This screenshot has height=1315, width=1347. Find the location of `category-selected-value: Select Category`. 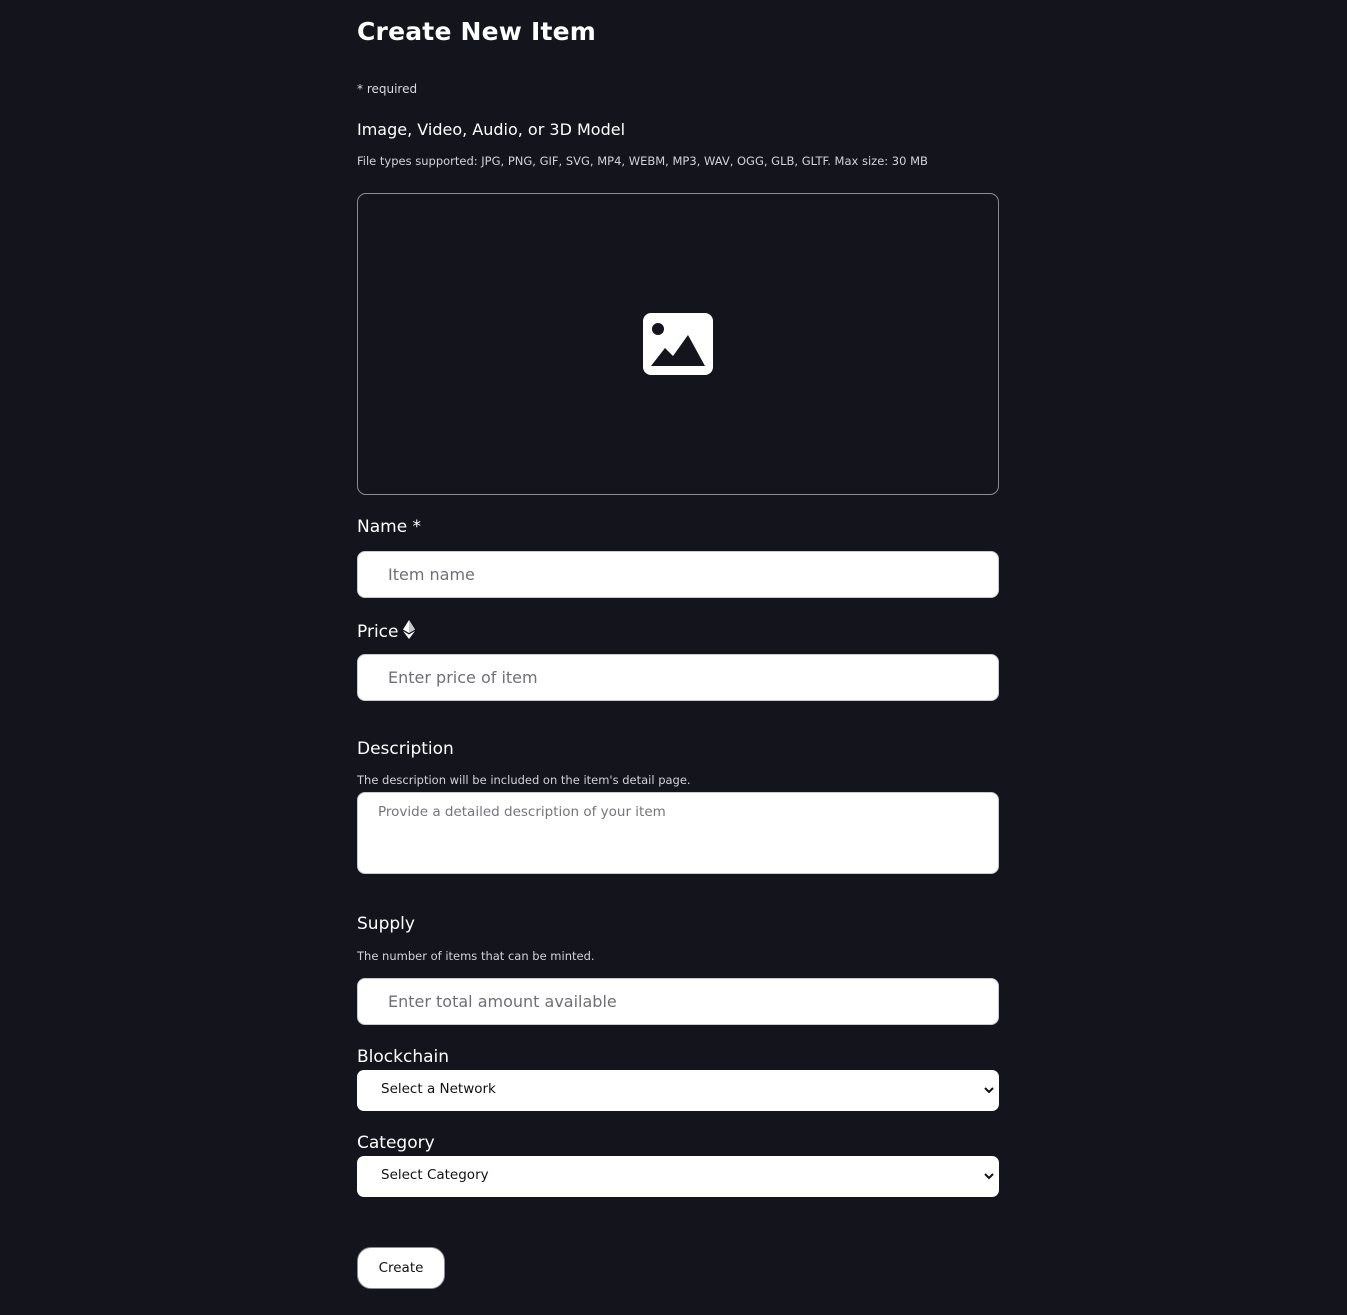

category-selected-value: Select Category is located at coordinates (435, 1175).